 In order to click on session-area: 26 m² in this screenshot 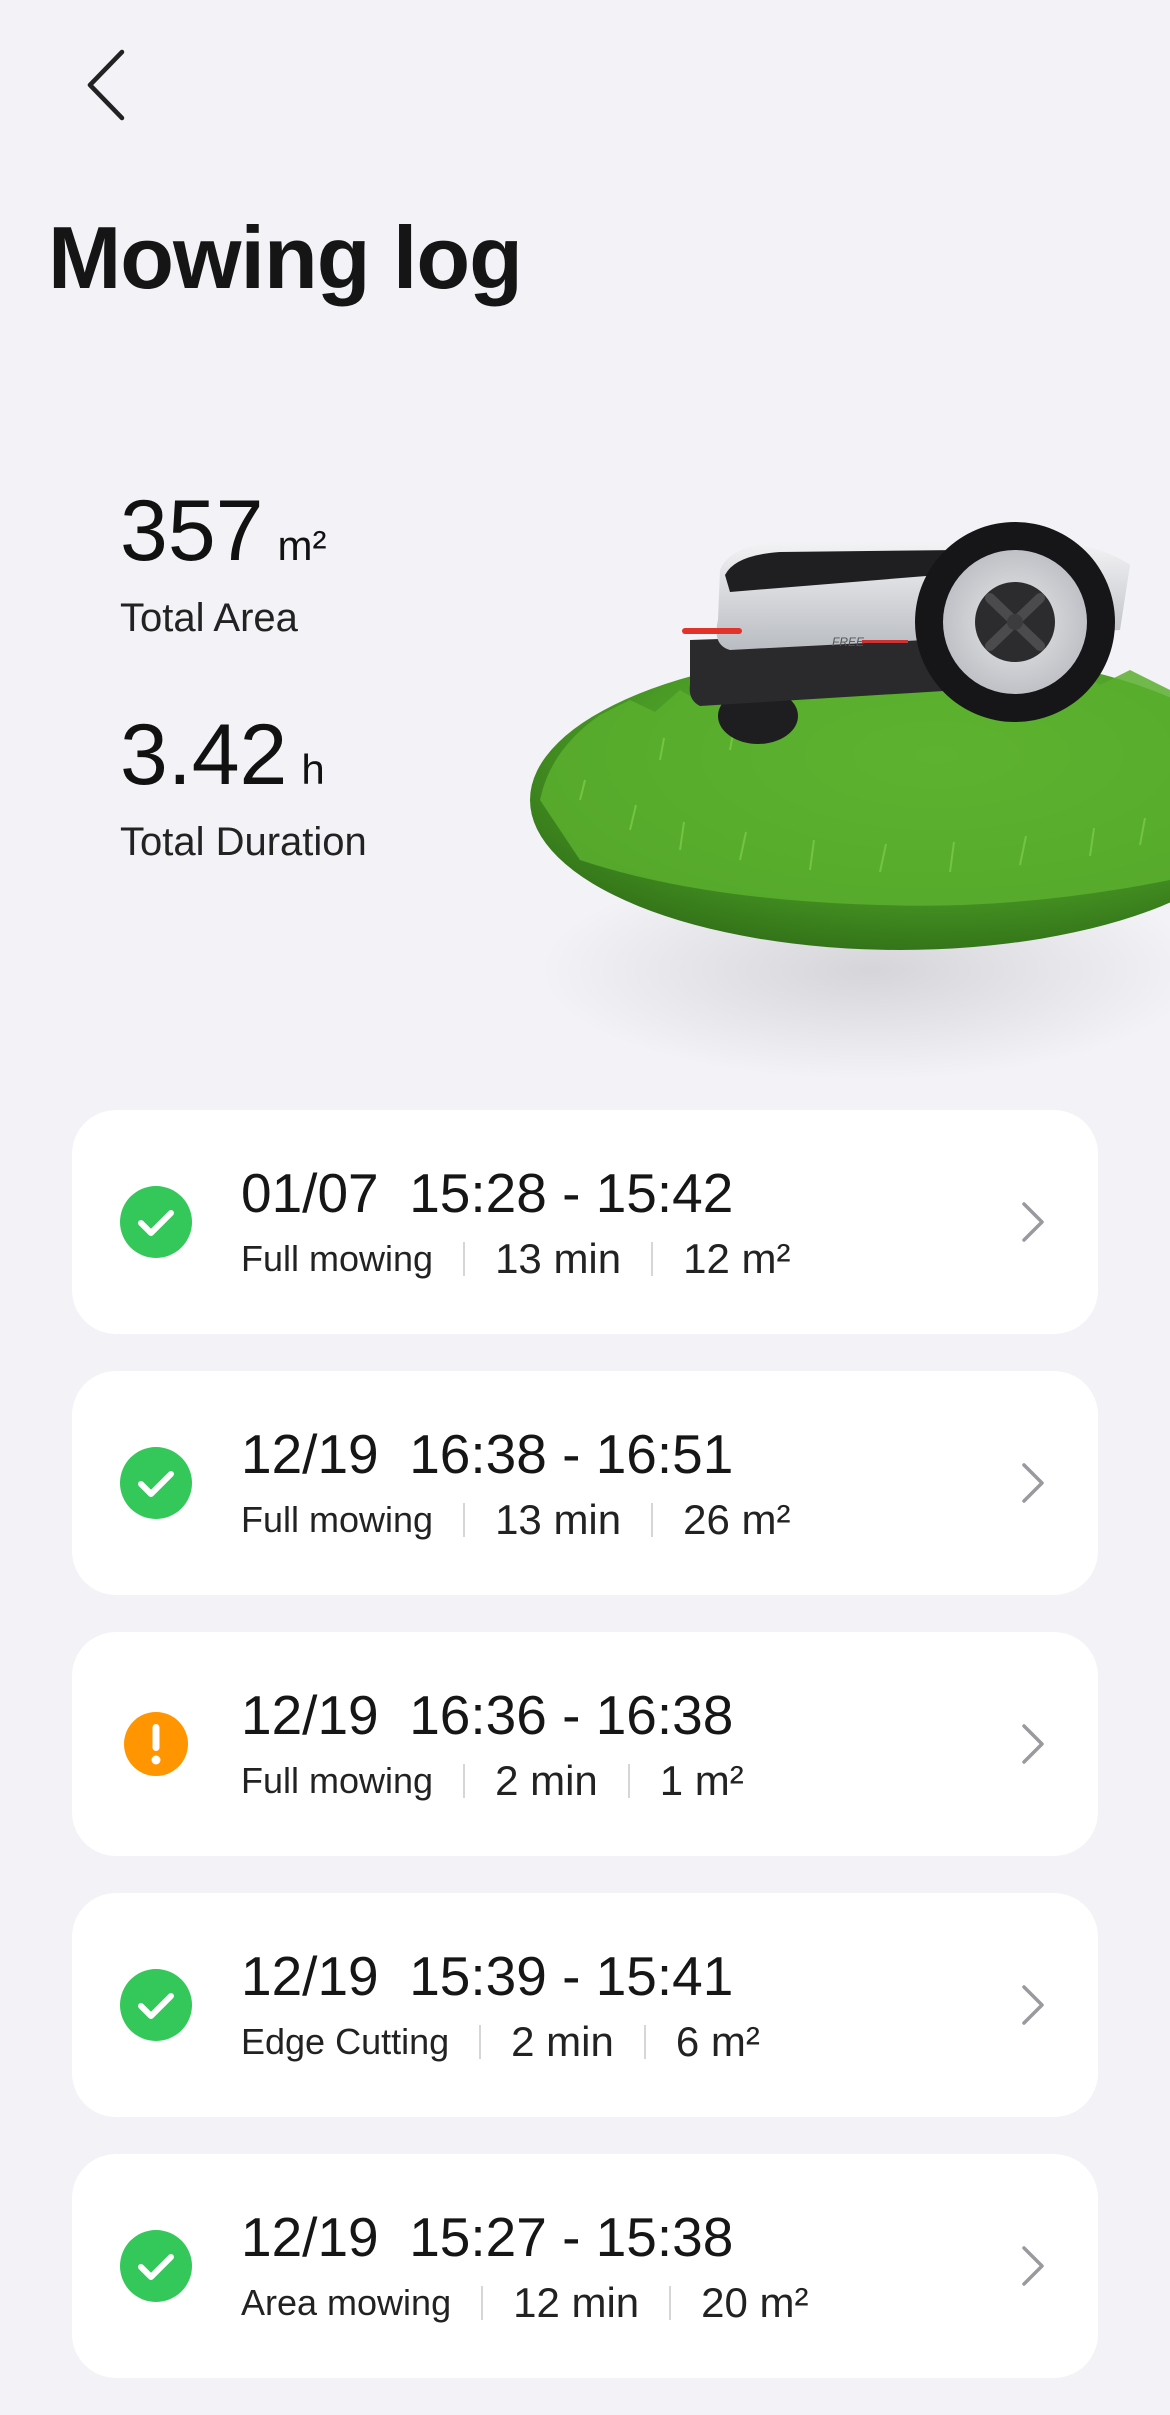, I will do `click(737, 1519)`.